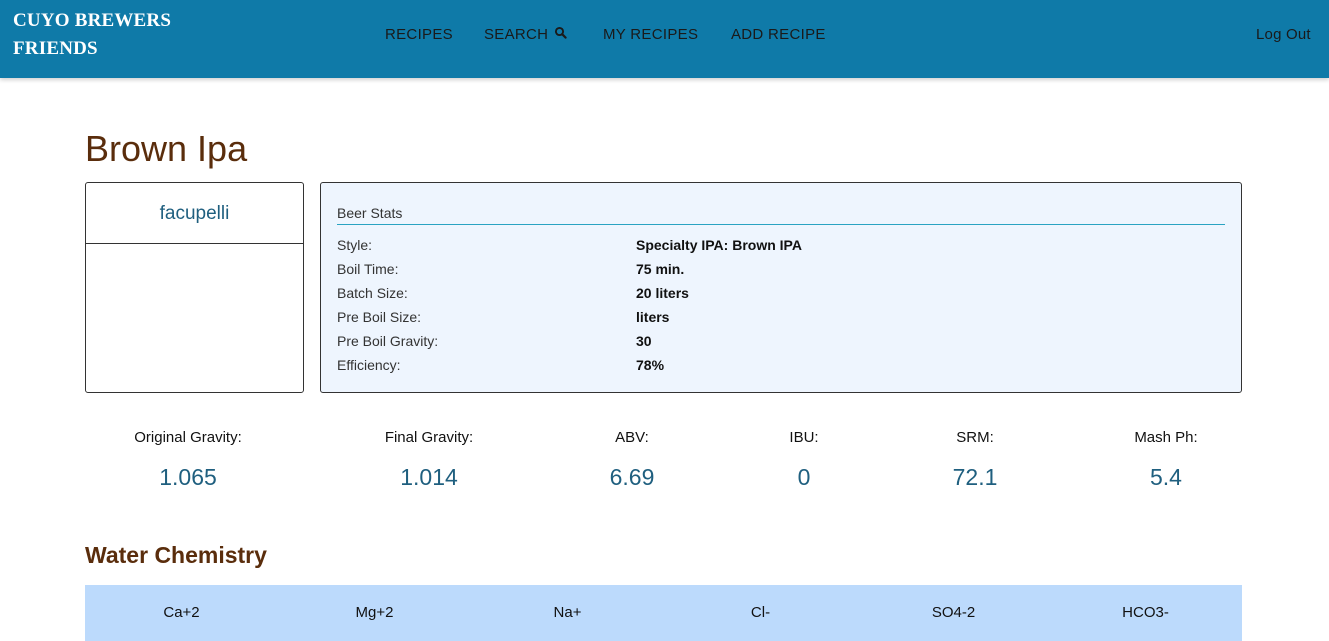 This screenshot has height=641, width=1329. Describe the element at coordinates (374, 612) in the screenshot. I see `column-header-mg: Mg+2` at that location.